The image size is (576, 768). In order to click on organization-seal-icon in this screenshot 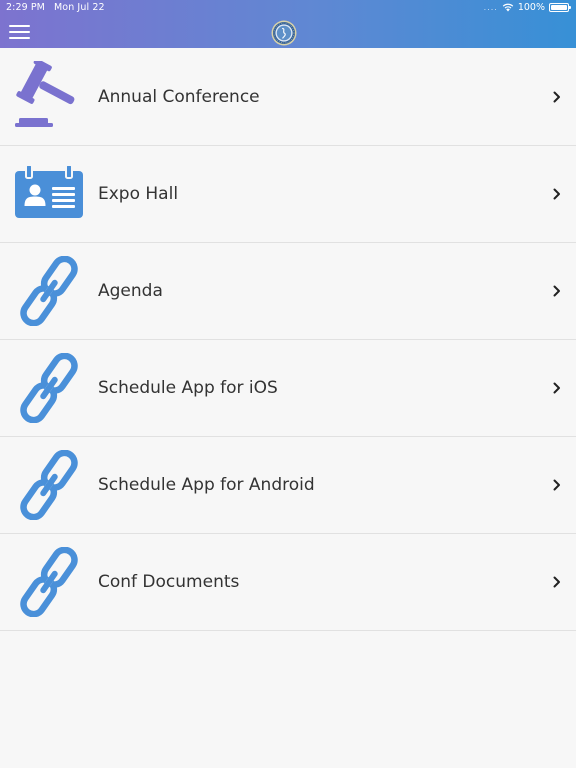, I will do `click(284, 33)`.